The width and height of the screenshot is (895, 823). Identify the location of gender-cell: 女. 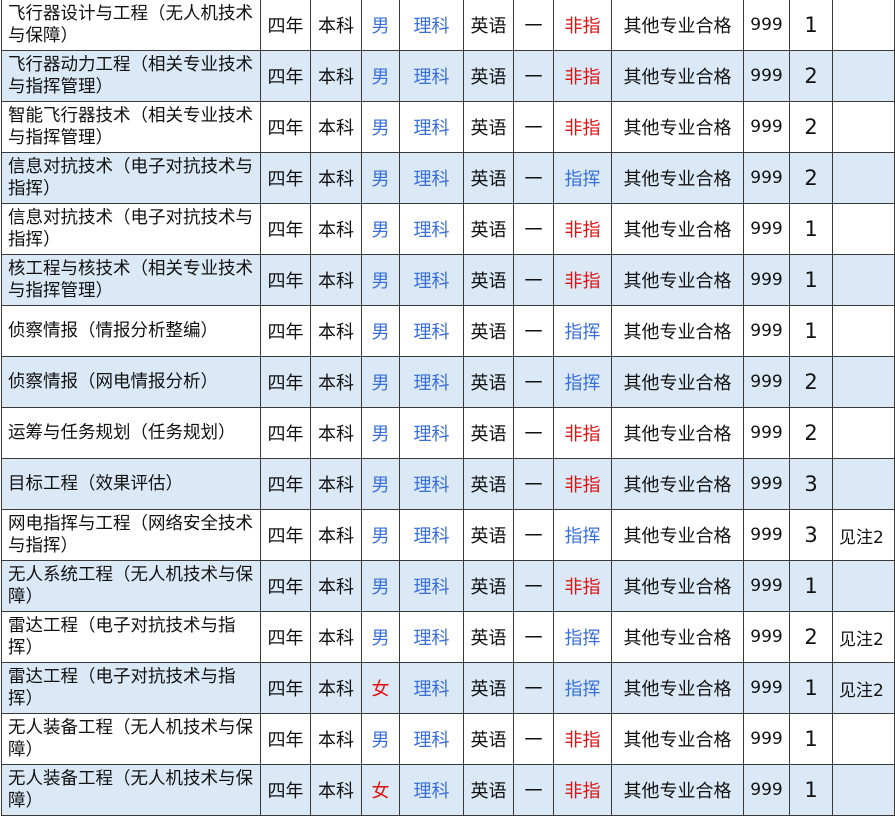
(380, 790).